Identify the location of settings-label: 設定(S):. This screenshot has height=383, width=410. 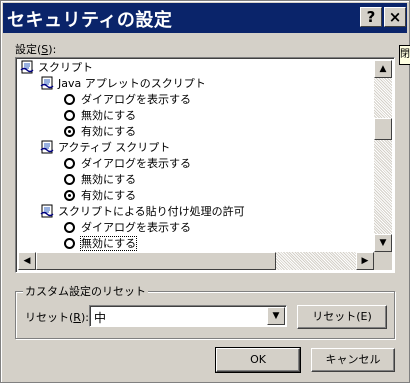
(36, 49).